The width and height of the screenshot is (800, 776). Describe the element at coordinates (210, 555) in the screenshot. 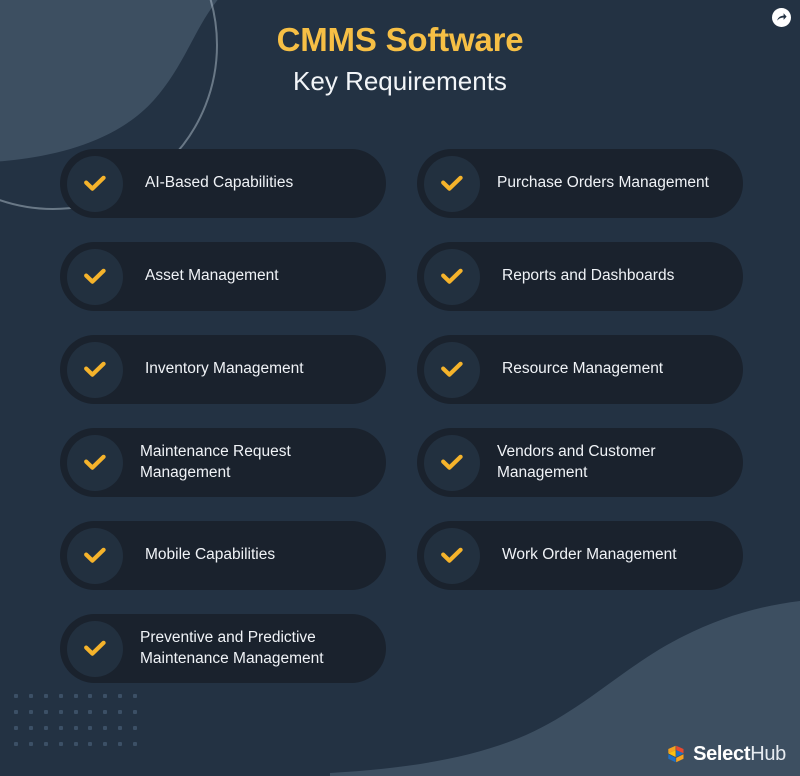

I see `requirement-label: Mobile Capabilities` at that location.